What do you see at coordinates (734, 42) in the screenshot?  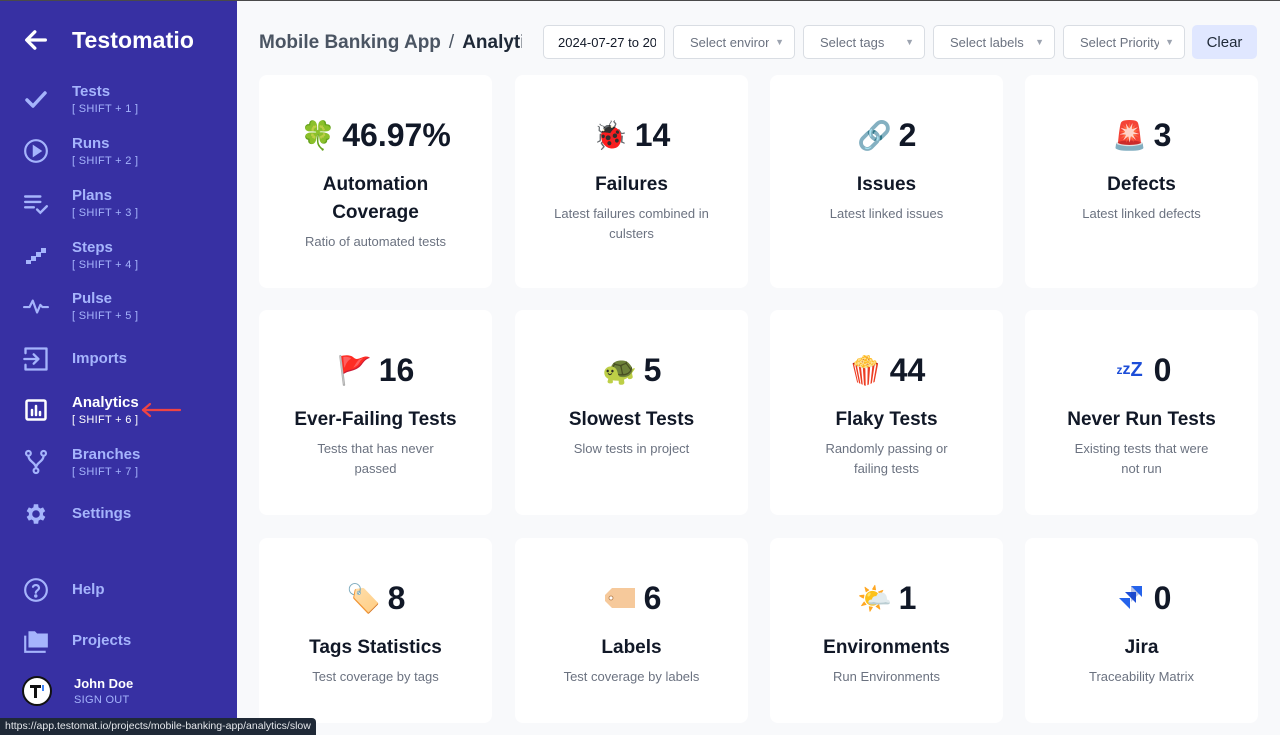 I see `environment-select: Select environment ▼` at bounding box center [734, 42].